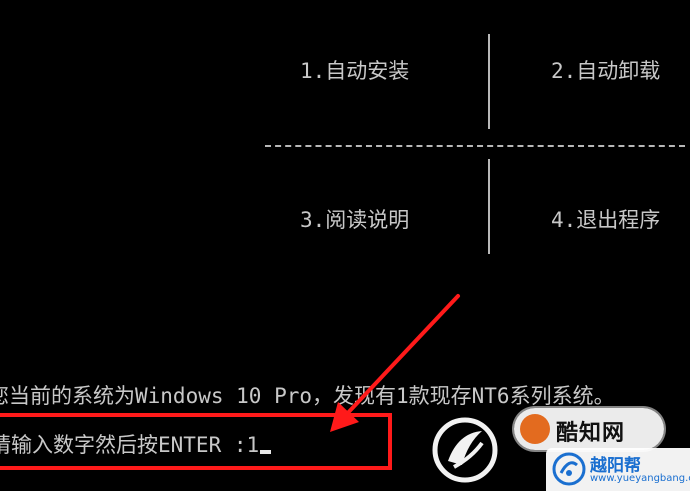  What do you see at coordinates (465, 450) in the screenshot?
I see `watermark-logo-icon` at bounding box center [465, 450].